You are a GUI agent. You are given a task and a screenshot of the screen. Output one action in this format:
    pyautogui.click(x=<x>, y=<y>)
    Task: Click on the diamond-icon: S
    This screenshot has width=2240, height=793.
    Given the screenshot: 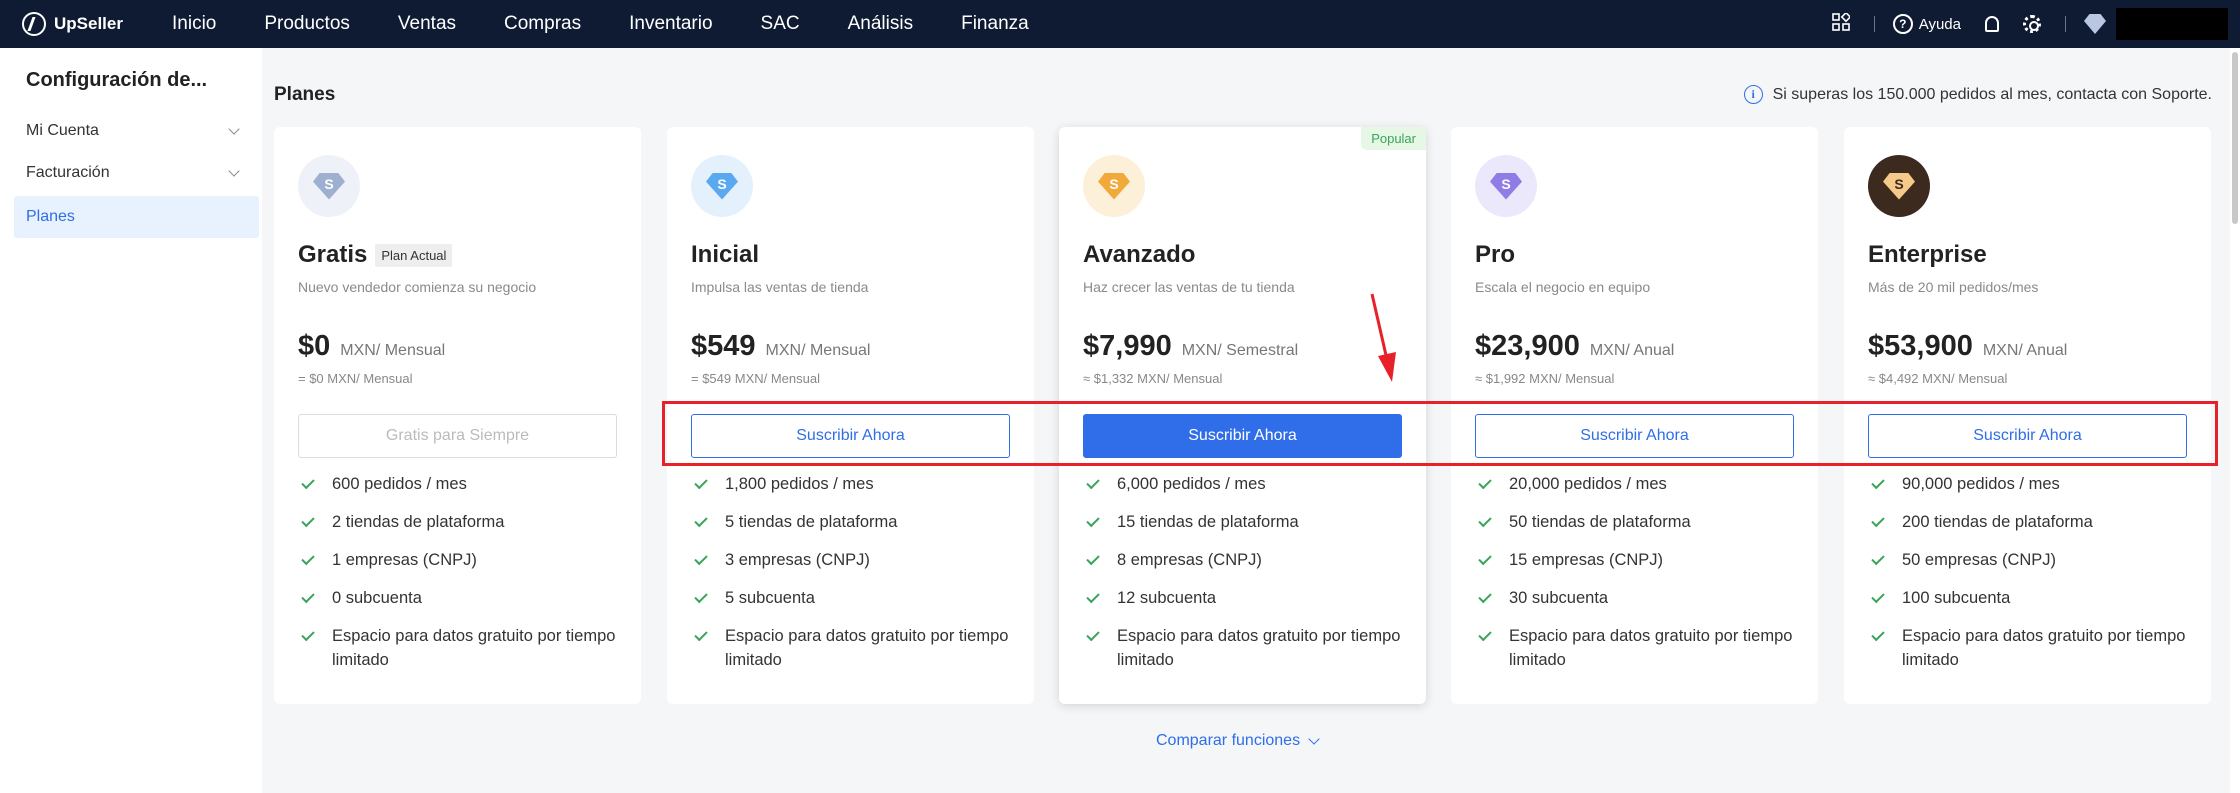 What is the action you would take?
    pyautogui.click(x=1506, y=186)
    